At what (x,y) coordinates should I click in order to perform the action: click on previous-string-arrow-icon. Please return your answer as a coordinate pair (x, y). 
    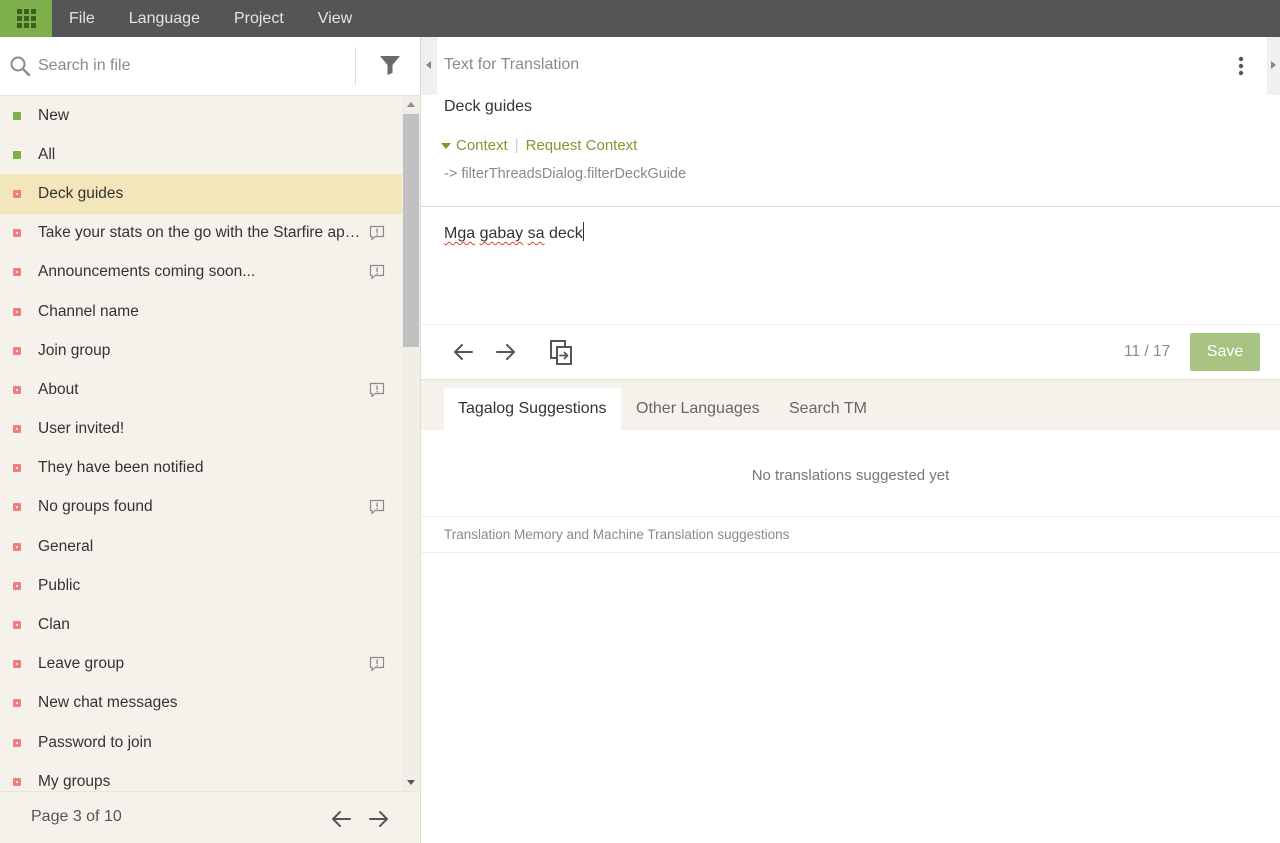
    Looking at the image, I should click on (463, 352).